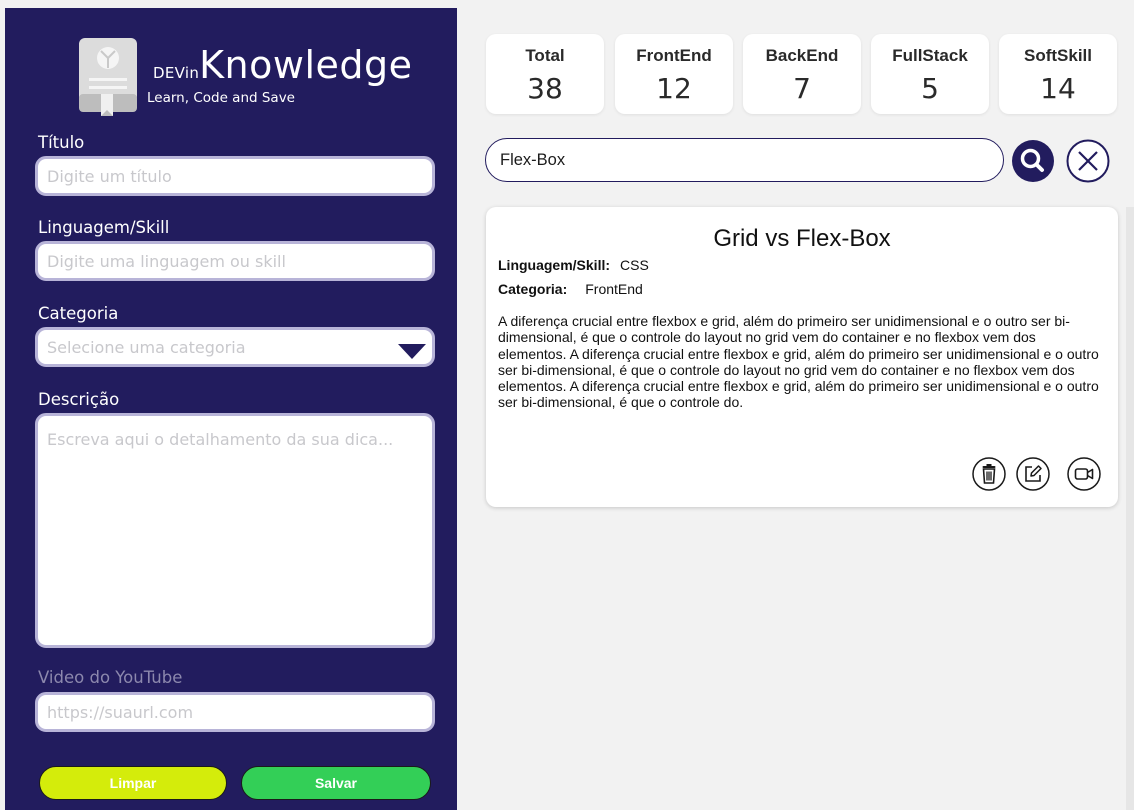 The width and height of the screenshot is (1134, 810). What do you see at coordinates (570, 289) in the screenshot?
I see `card-category-row: Categoria: FrontEnd` at bounding box center [570, 289].